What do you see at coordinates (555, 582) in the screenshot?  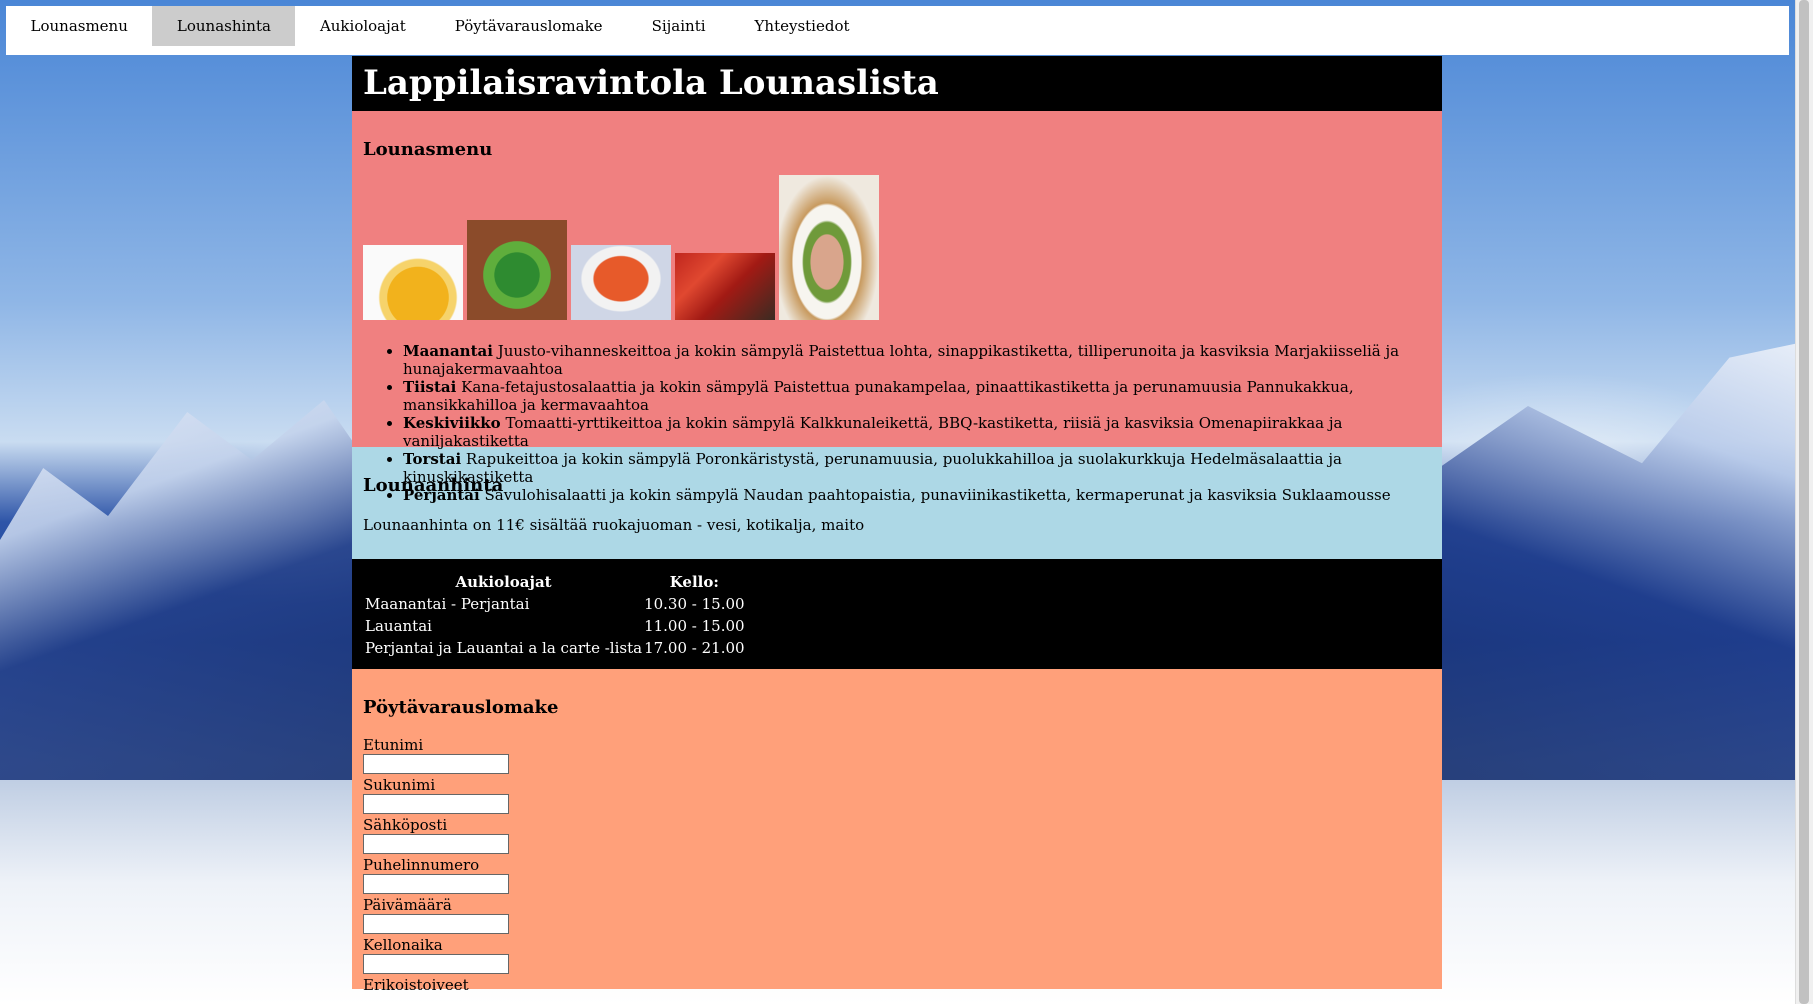 I see `table-header-row: Aukioloajat Kello:` at bounding box center [555, 582].